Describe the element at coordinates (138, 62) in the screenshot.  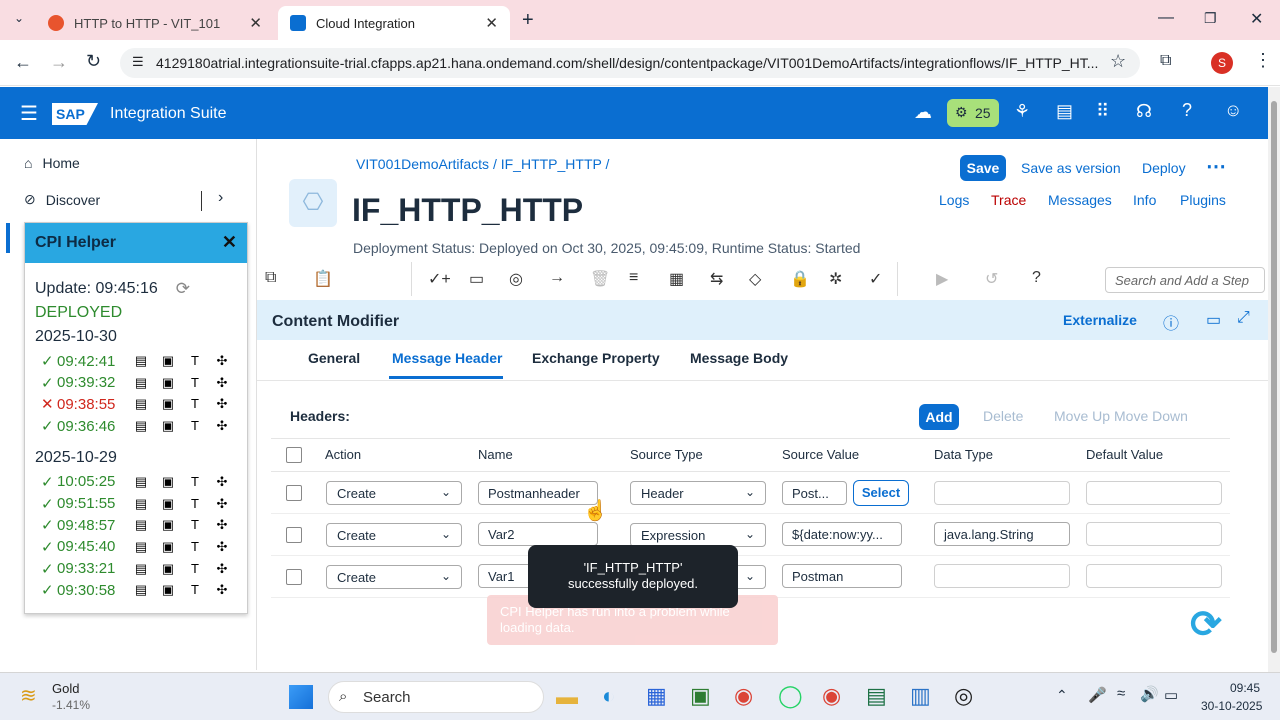
I see `site-info-icon: ☰` at that location.